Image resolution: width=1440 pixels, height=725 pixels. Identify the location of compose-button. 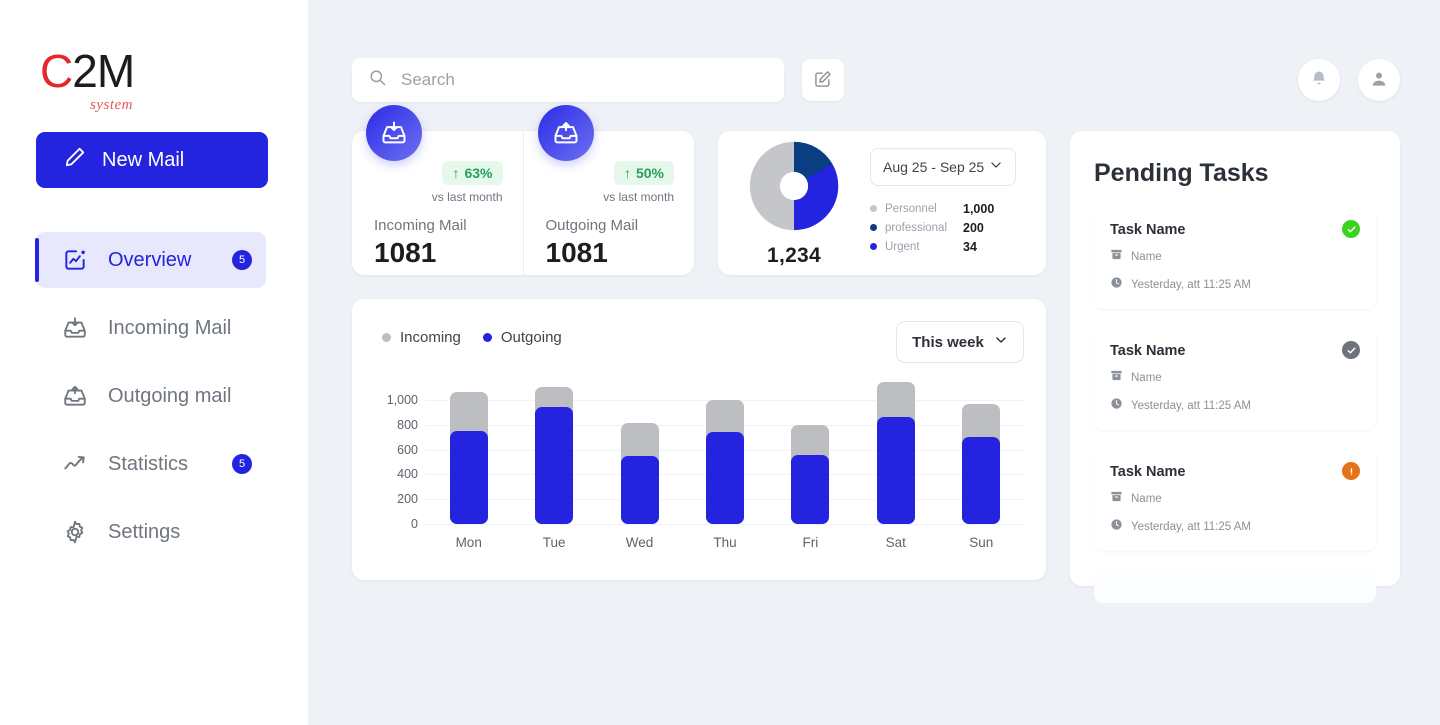
(823, 80).